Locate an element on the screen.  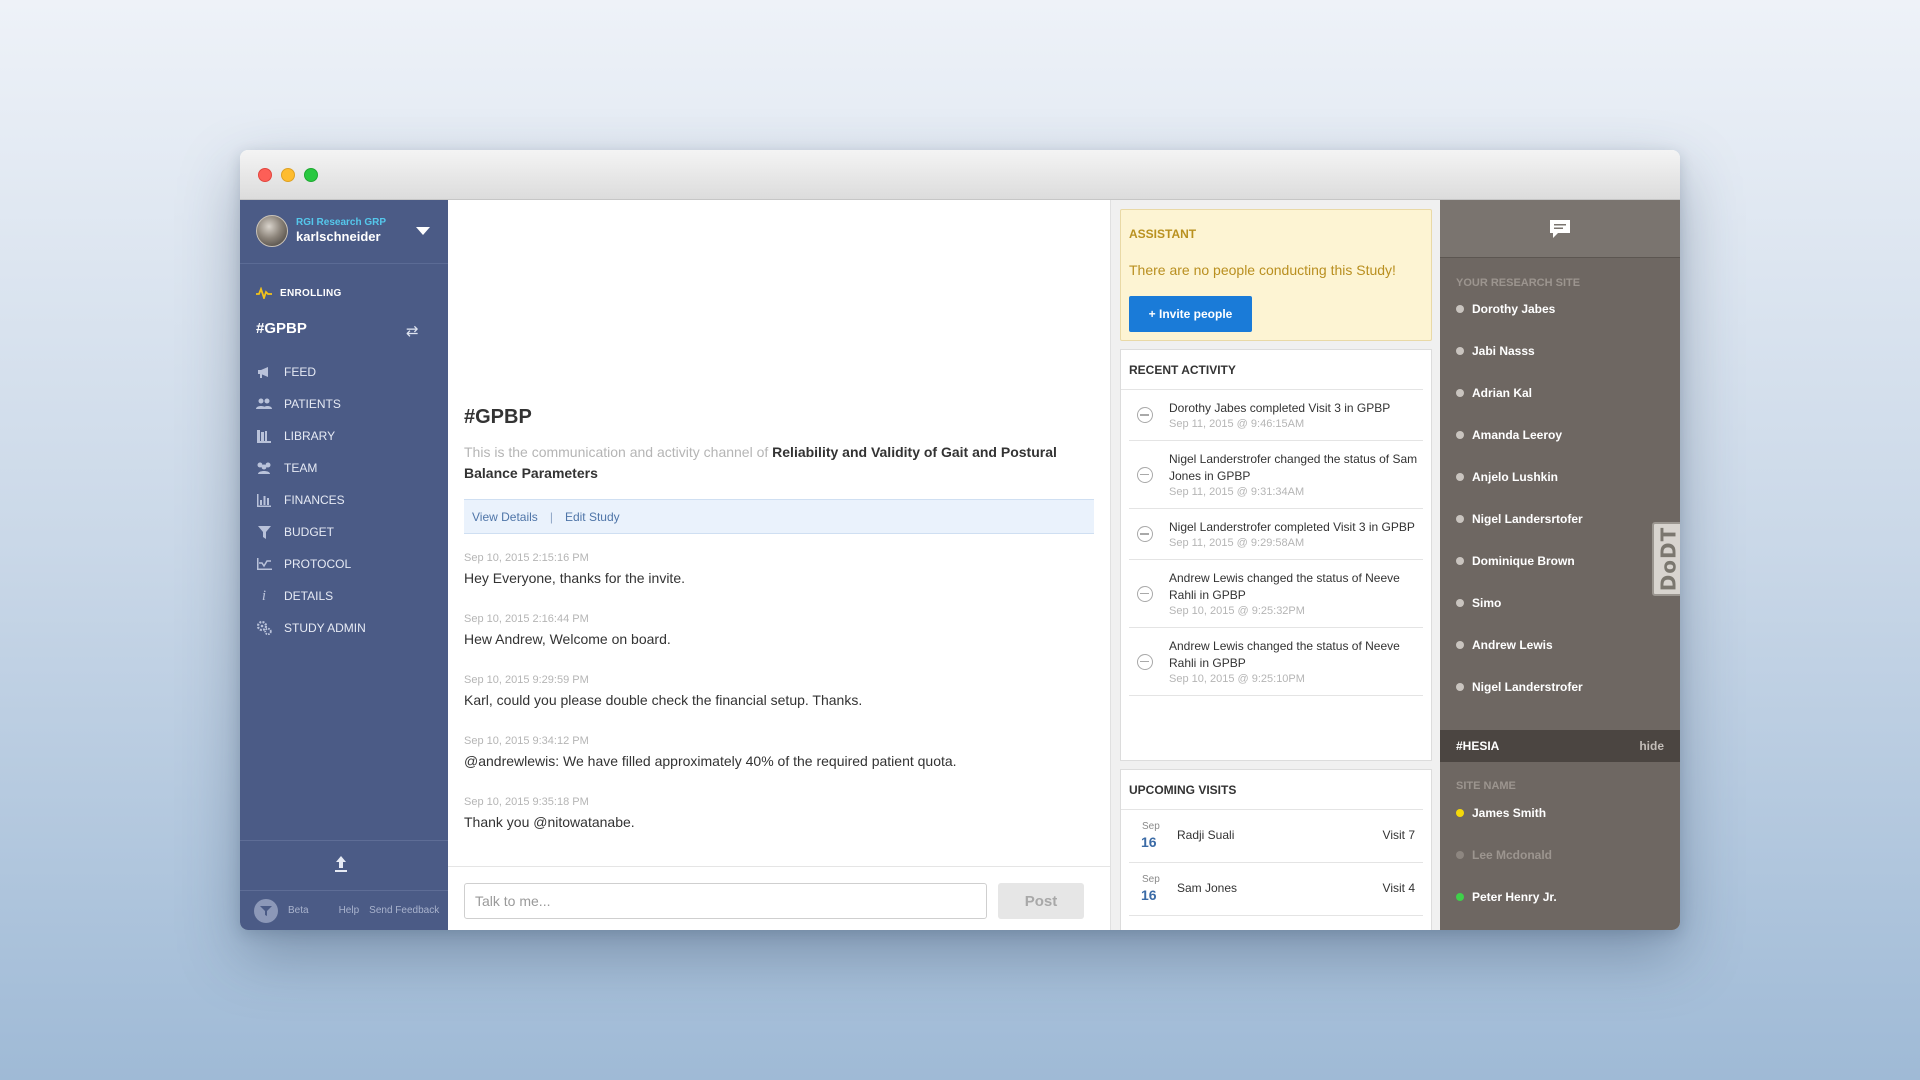
invite-people-button: + Invite people is located at coordinates (1190, 314).